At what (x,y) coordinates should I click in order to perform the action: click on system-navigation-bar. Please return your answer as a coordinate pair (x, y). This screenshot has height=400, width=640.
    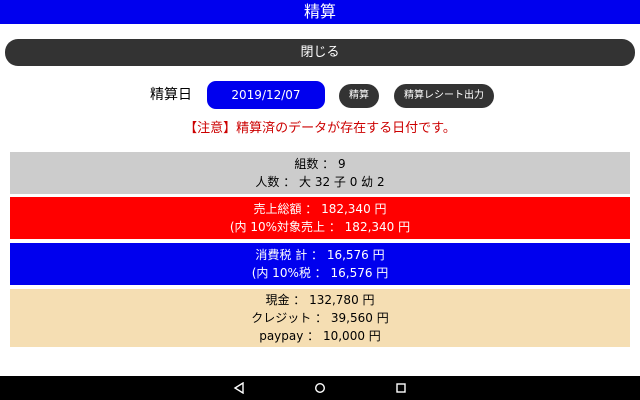
    Looking at the image, I should click on (320, 388).